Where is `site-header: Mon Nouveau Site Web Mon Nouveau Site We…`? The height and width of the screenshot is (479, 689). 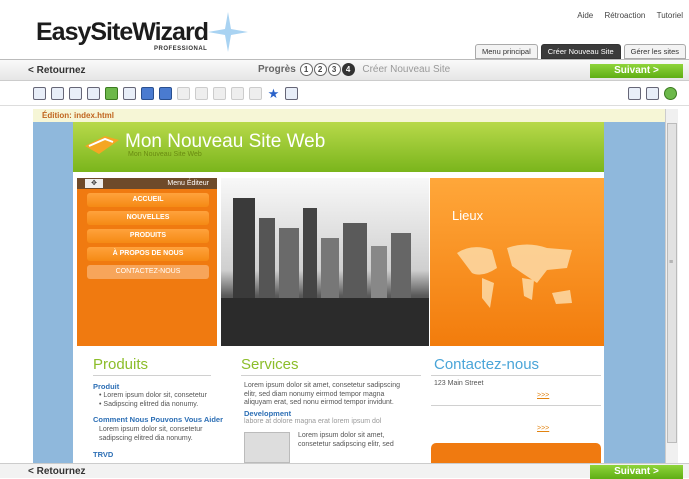
site-header: Mon Nouveau Site Web Mon Nouveau Site We… is located at coordinates (338, 147).